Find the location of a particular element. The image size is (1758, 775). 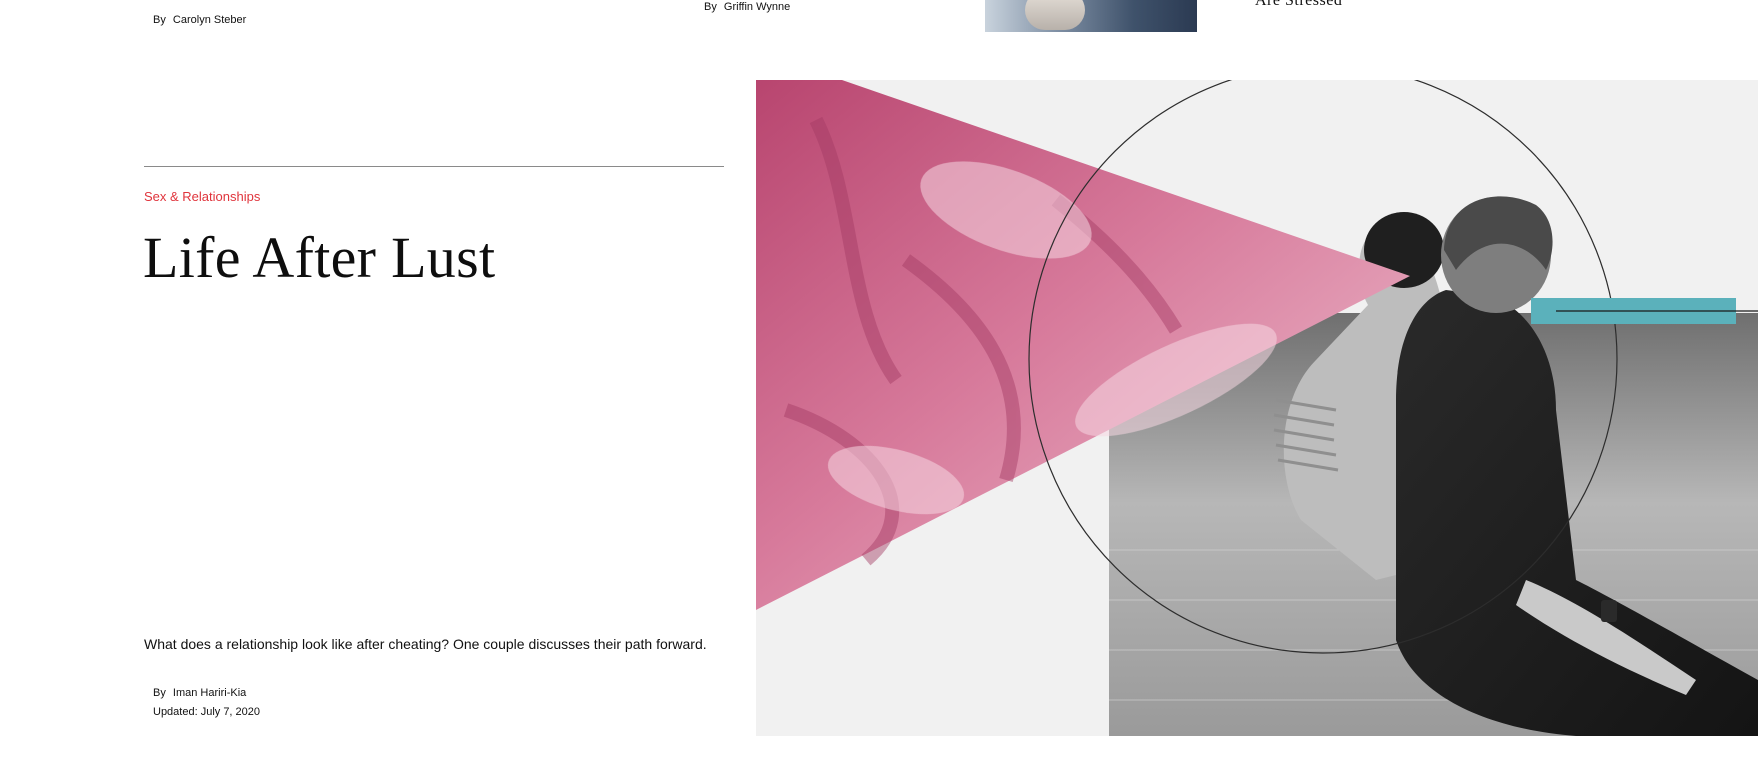

top-byline-carolyn: By Carolyn Steber is located at coordinates (199, 20).